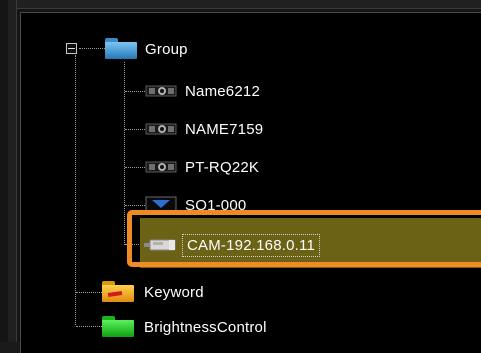 The height and width of the screenshot is (353, 481). I want to click on tree-item-label: Group, so click(166, 49).